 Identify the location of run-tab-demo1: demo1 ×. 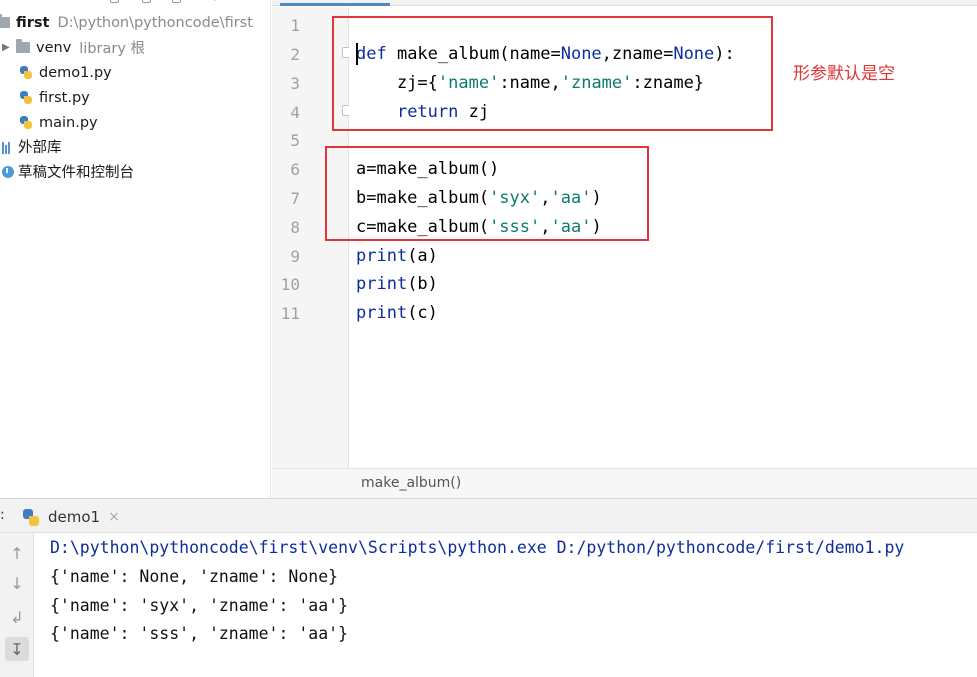
(71, 516).